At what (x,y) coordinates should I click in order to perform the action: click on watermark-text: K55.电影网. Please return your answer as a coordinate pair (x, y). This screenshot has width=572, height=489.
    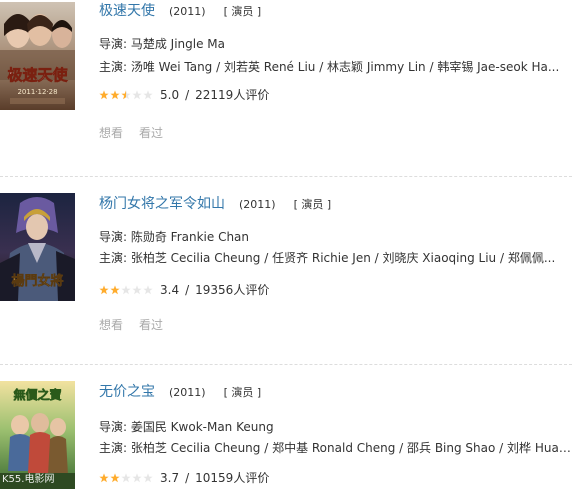
    Looking at the image, I should click on (28, 478).